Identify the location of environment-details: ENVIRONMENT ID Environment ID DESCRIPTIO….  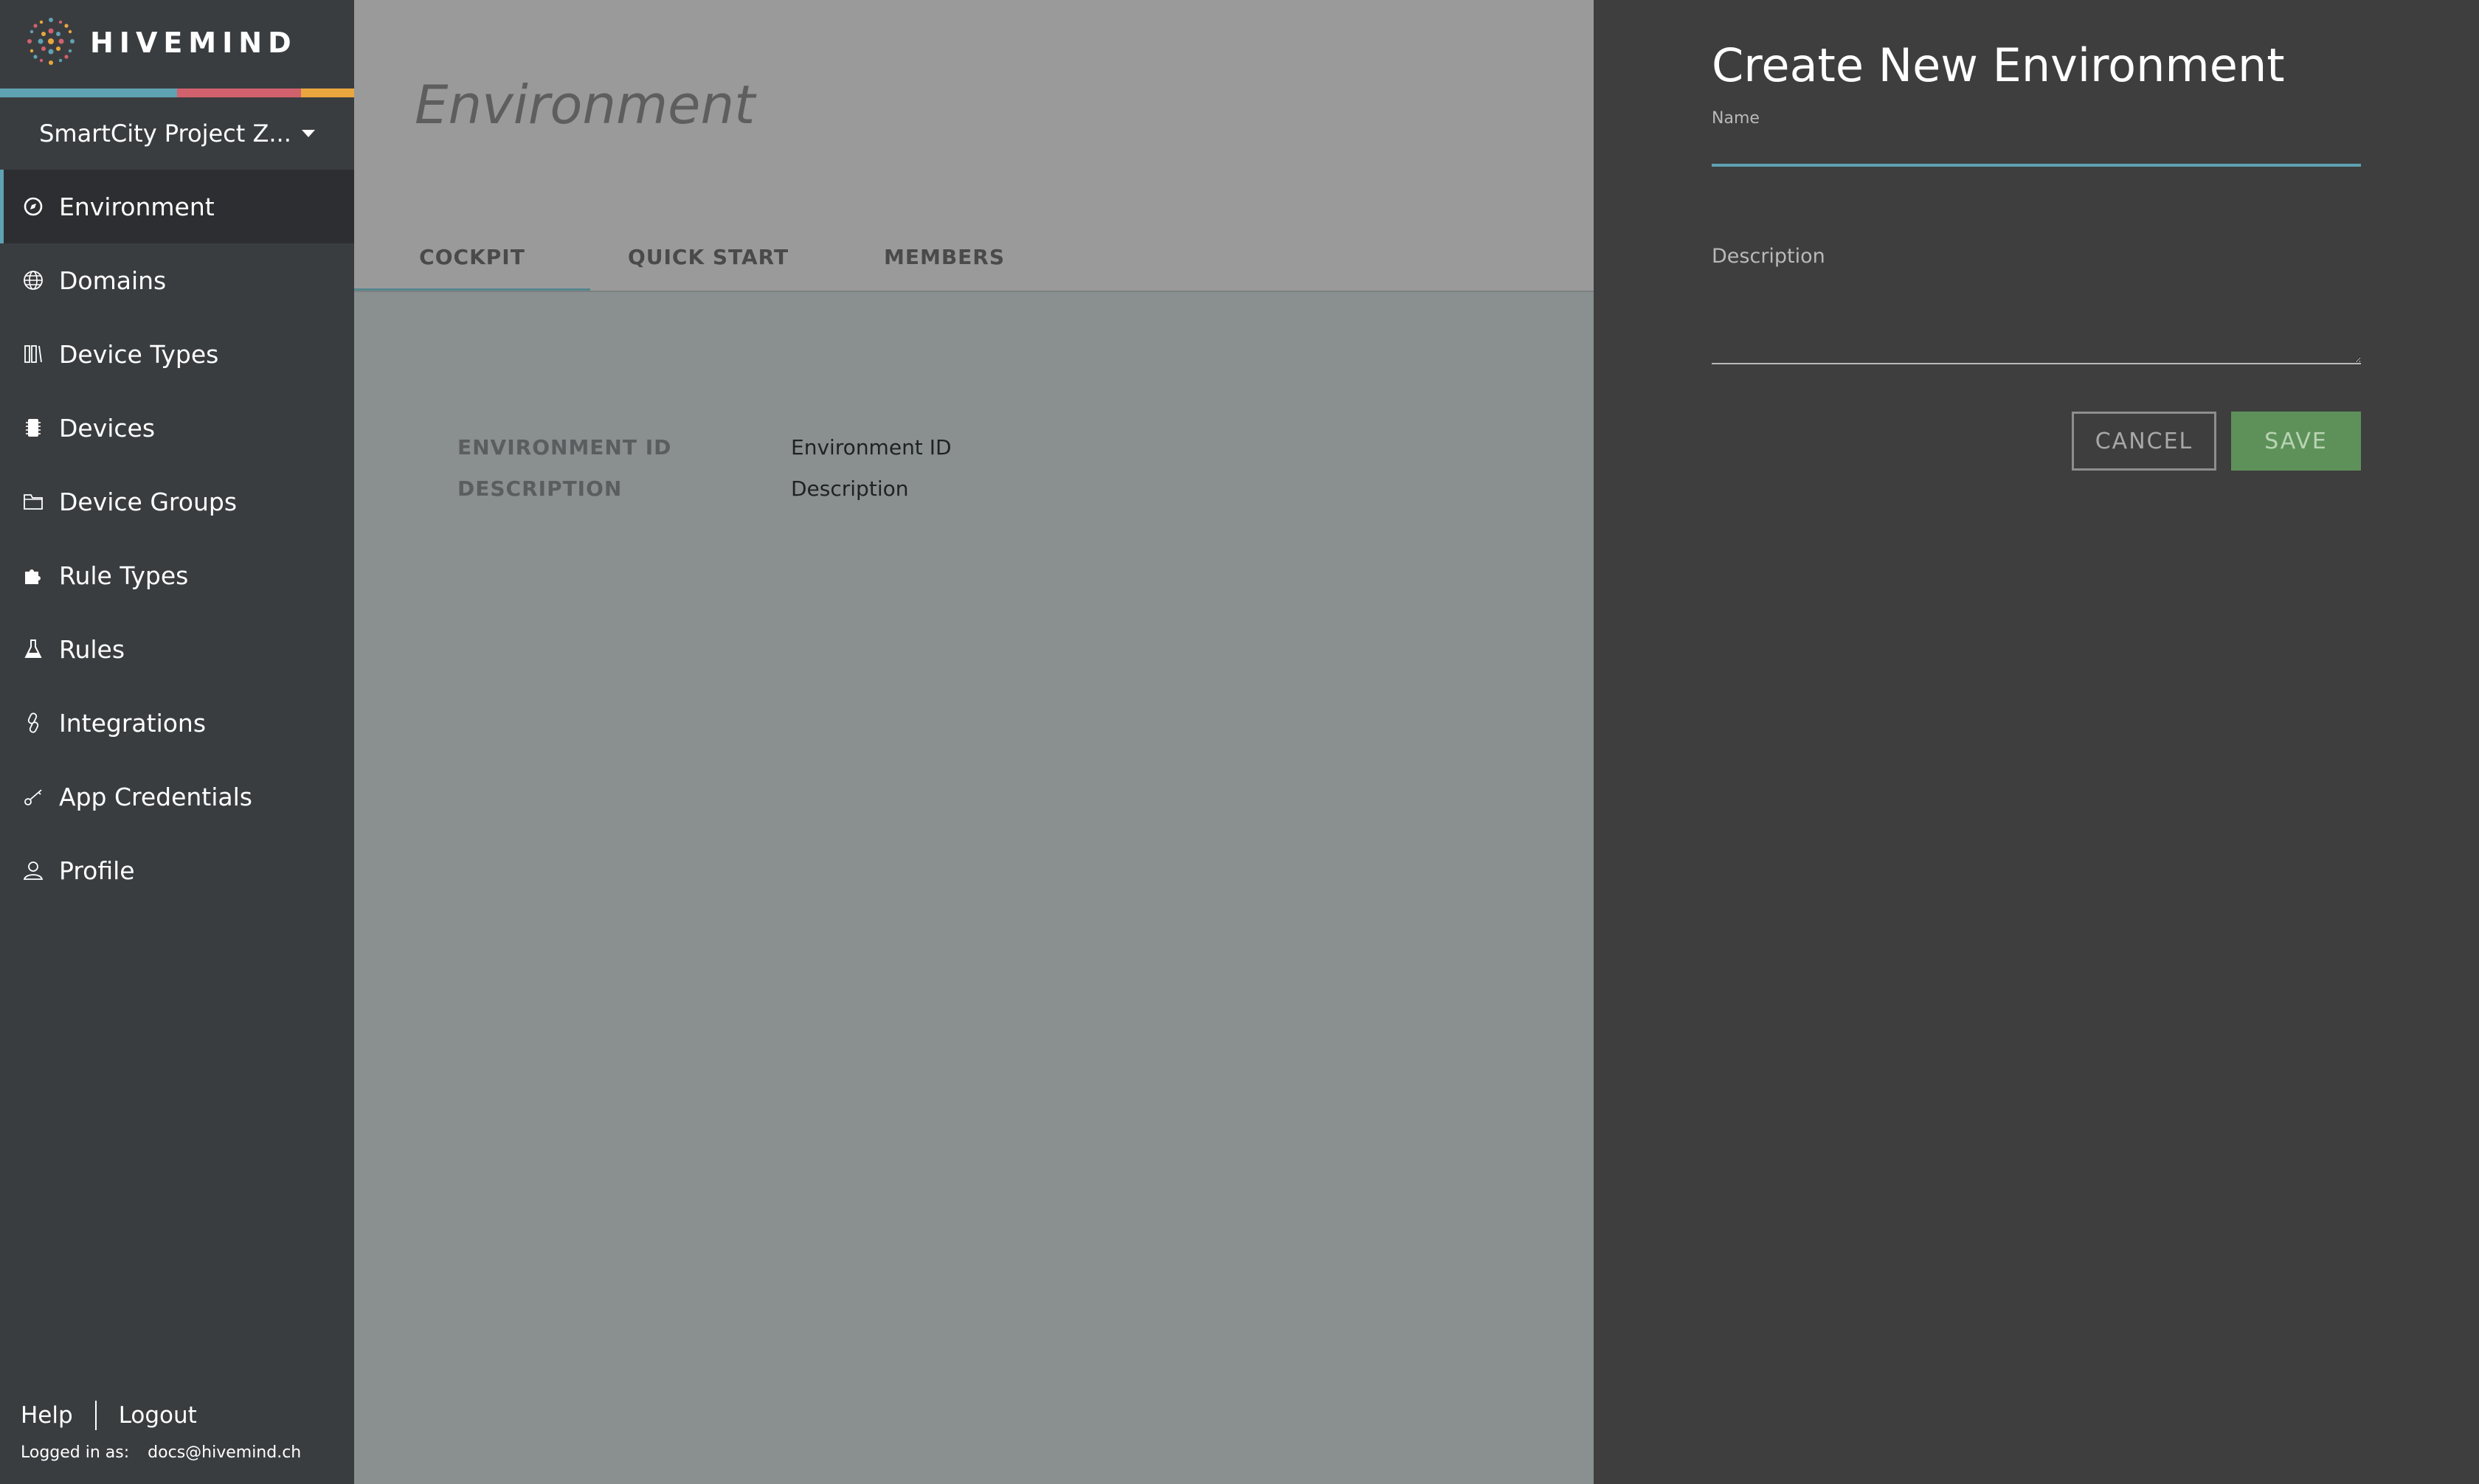
(704, 467).